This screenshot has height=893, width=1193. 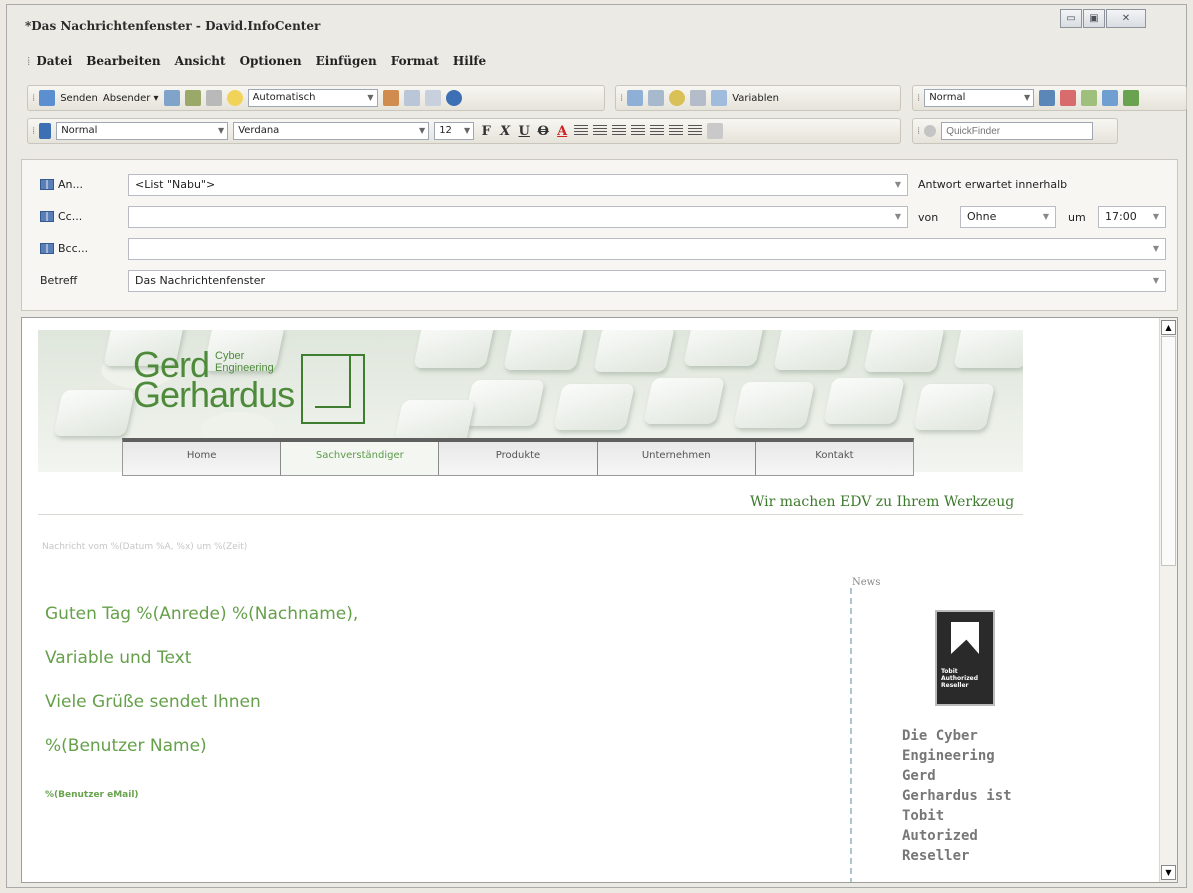 I want to click on nav-produkte: Produkte, so click(x=518, y=458).